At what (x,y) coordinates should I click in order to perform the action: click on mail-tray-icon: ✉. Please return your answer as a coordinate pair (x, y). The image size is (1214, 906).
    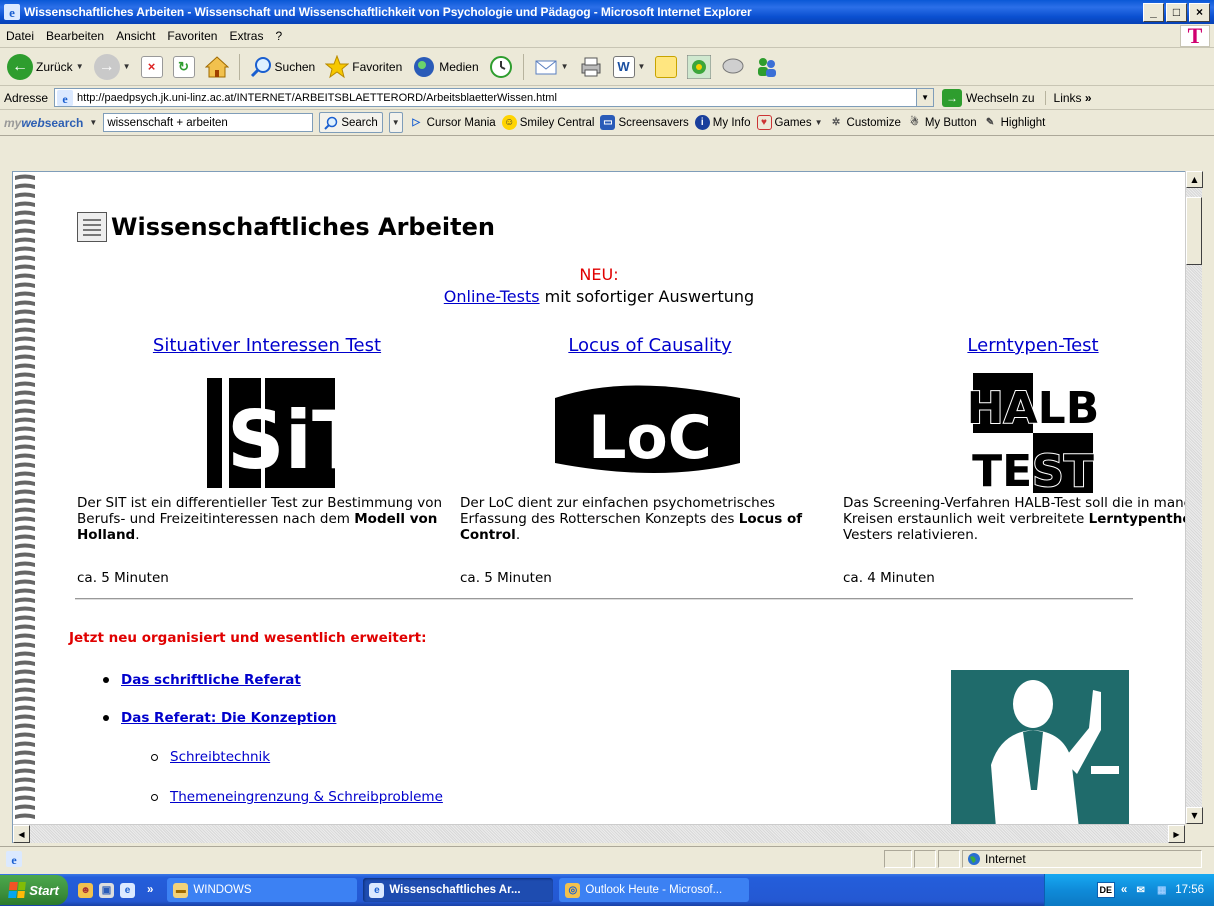
    Looking at the image, I should click on (1140, 890).